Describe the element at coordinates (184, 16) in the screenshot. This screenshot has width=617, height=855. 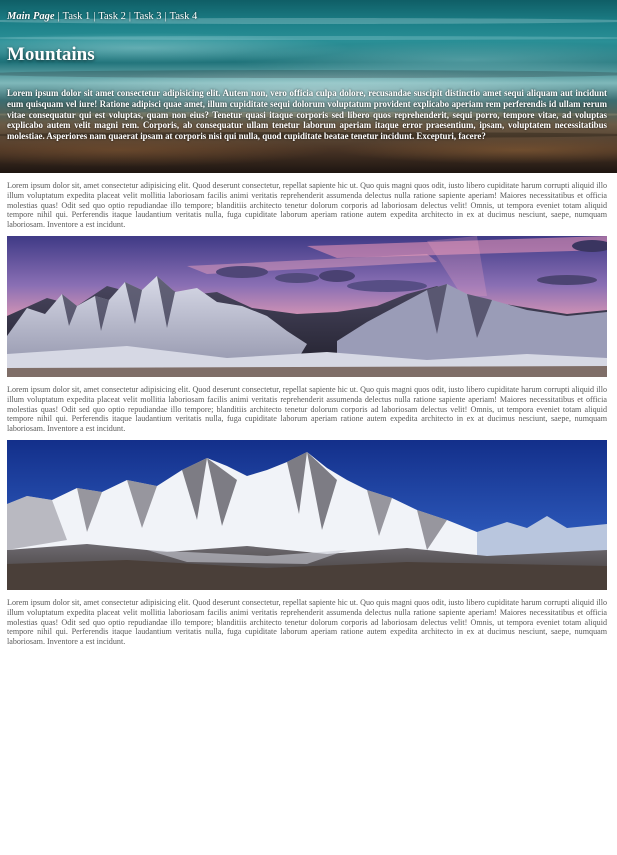
I see `nav-link-task-4: Task 4` at that location.